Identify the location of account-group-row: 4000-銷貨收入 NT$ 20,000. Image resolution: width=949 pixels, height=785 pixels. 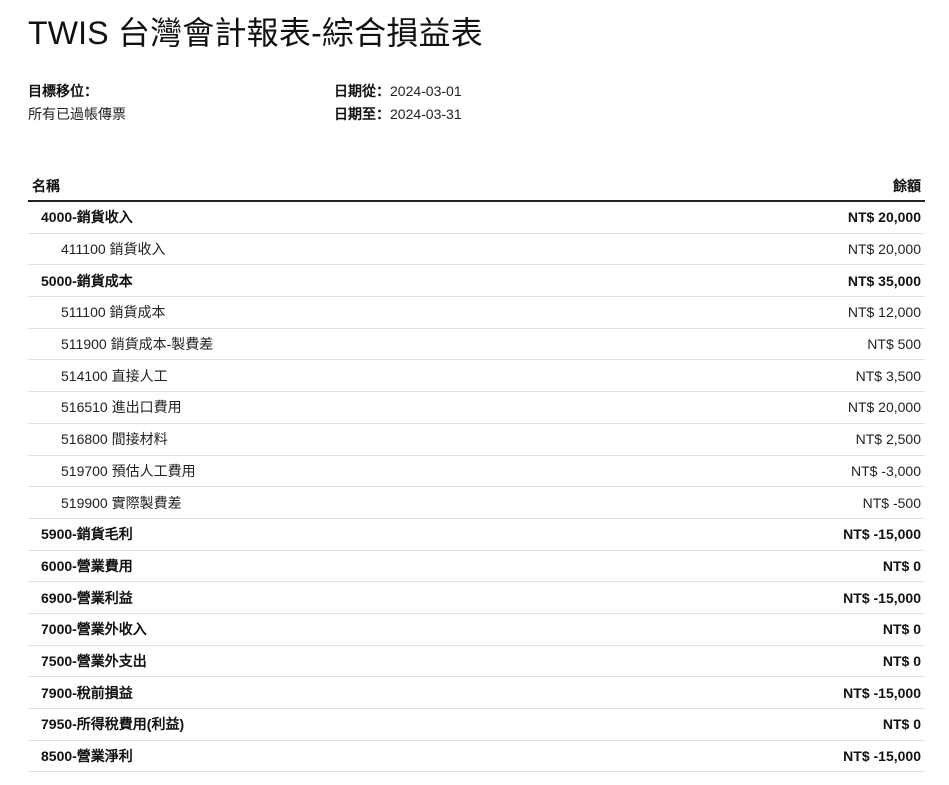
(476, 217).